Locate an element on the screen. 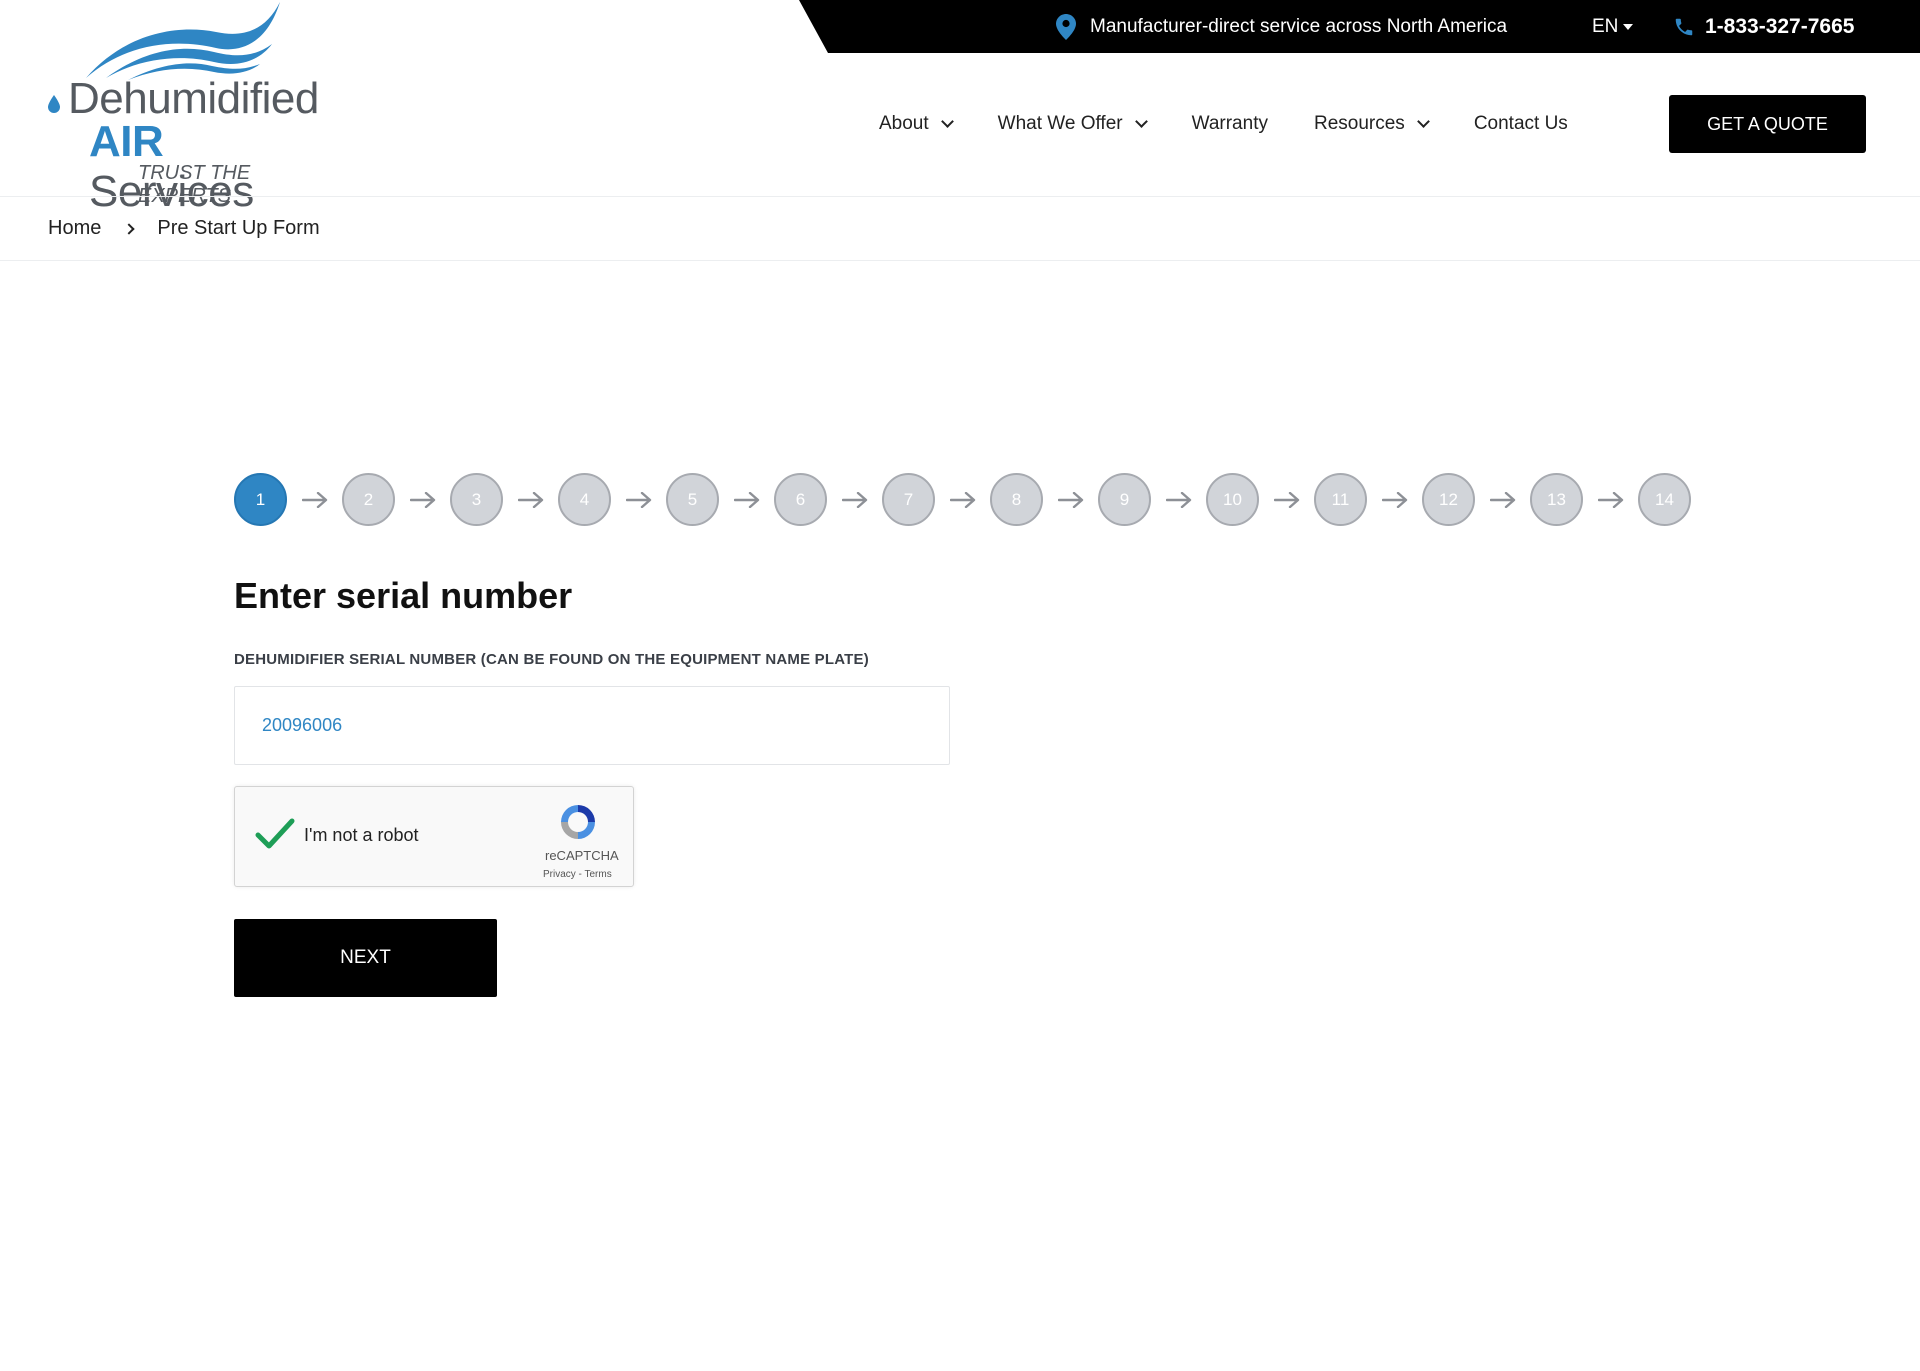 This screenshot has height=1371, width=1920. step-5: 5 is located at coordinates (692, 499).